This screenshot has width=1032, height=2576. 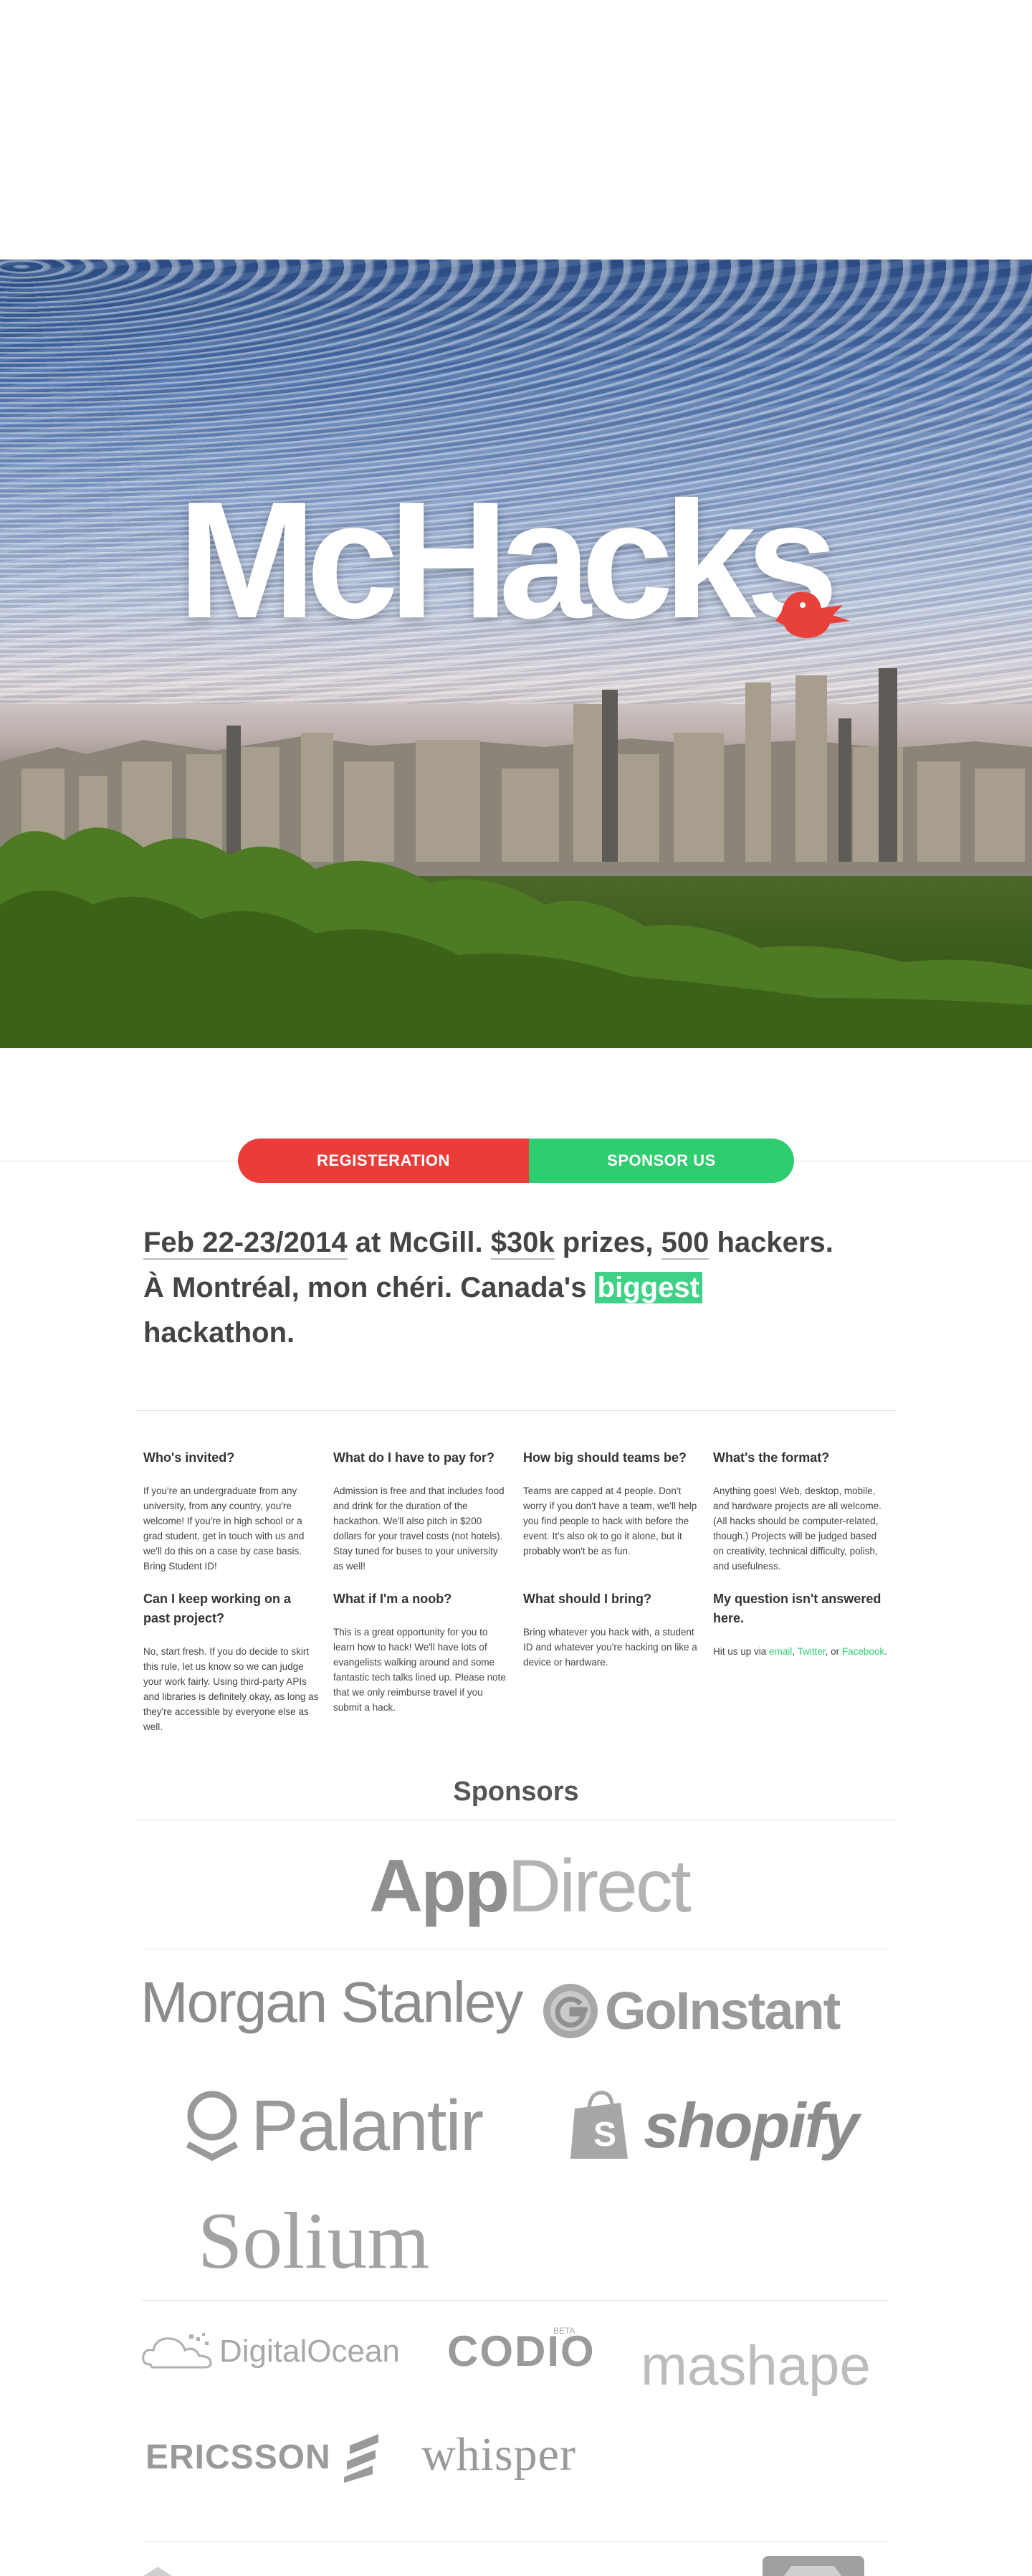 I want to click on faq-question: My question isn't answered here., so click(x=797, y=1608).